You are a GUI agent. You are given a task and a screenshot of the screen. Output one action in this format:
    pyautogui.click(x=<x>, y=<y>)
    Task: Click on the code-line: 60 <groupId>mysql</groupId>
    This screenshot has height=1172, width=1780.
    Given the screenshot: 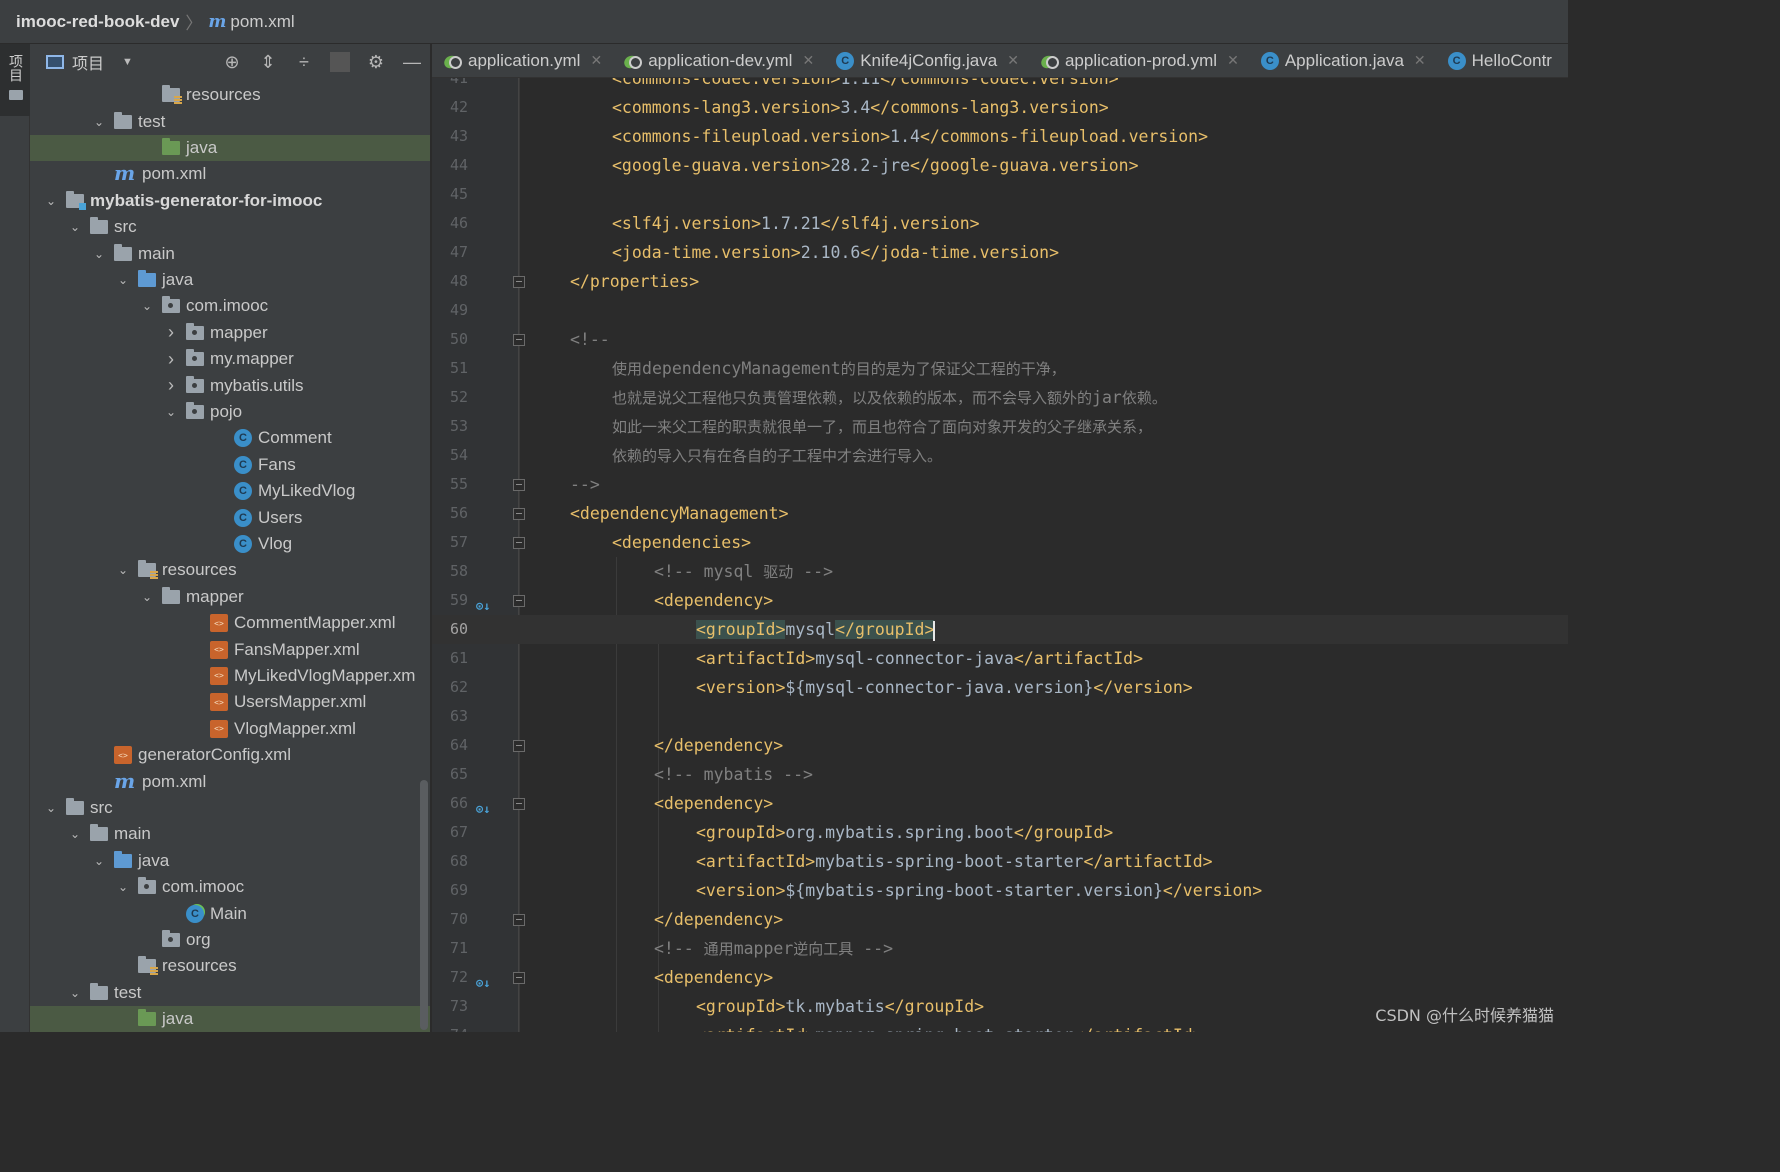 What is the action you would take?
    pyautogui.click(x=1000, y=629)
    